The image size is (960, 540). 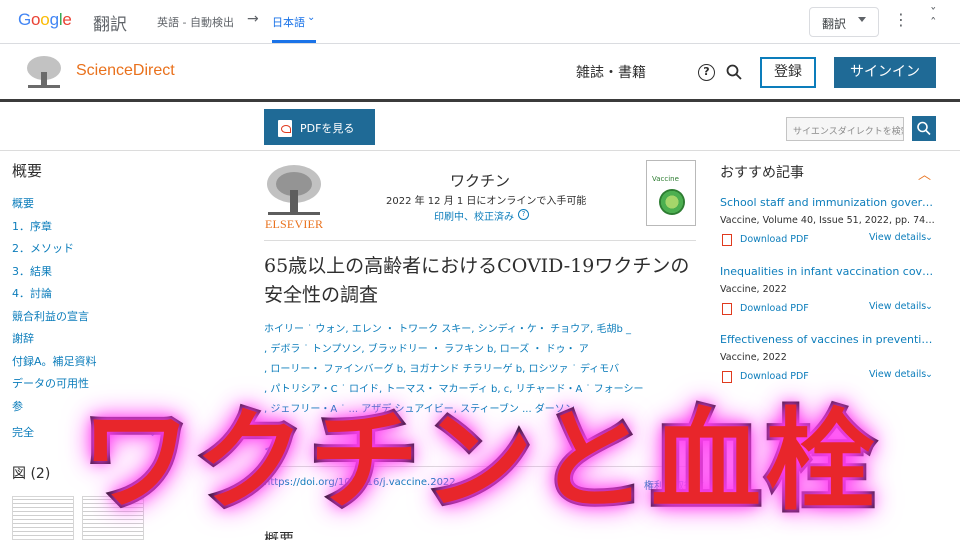 What do you see at coordinates (834, 24) in the screenshot?
I see `translate-button-label: 翻訳` at bounding box center [834, 24].